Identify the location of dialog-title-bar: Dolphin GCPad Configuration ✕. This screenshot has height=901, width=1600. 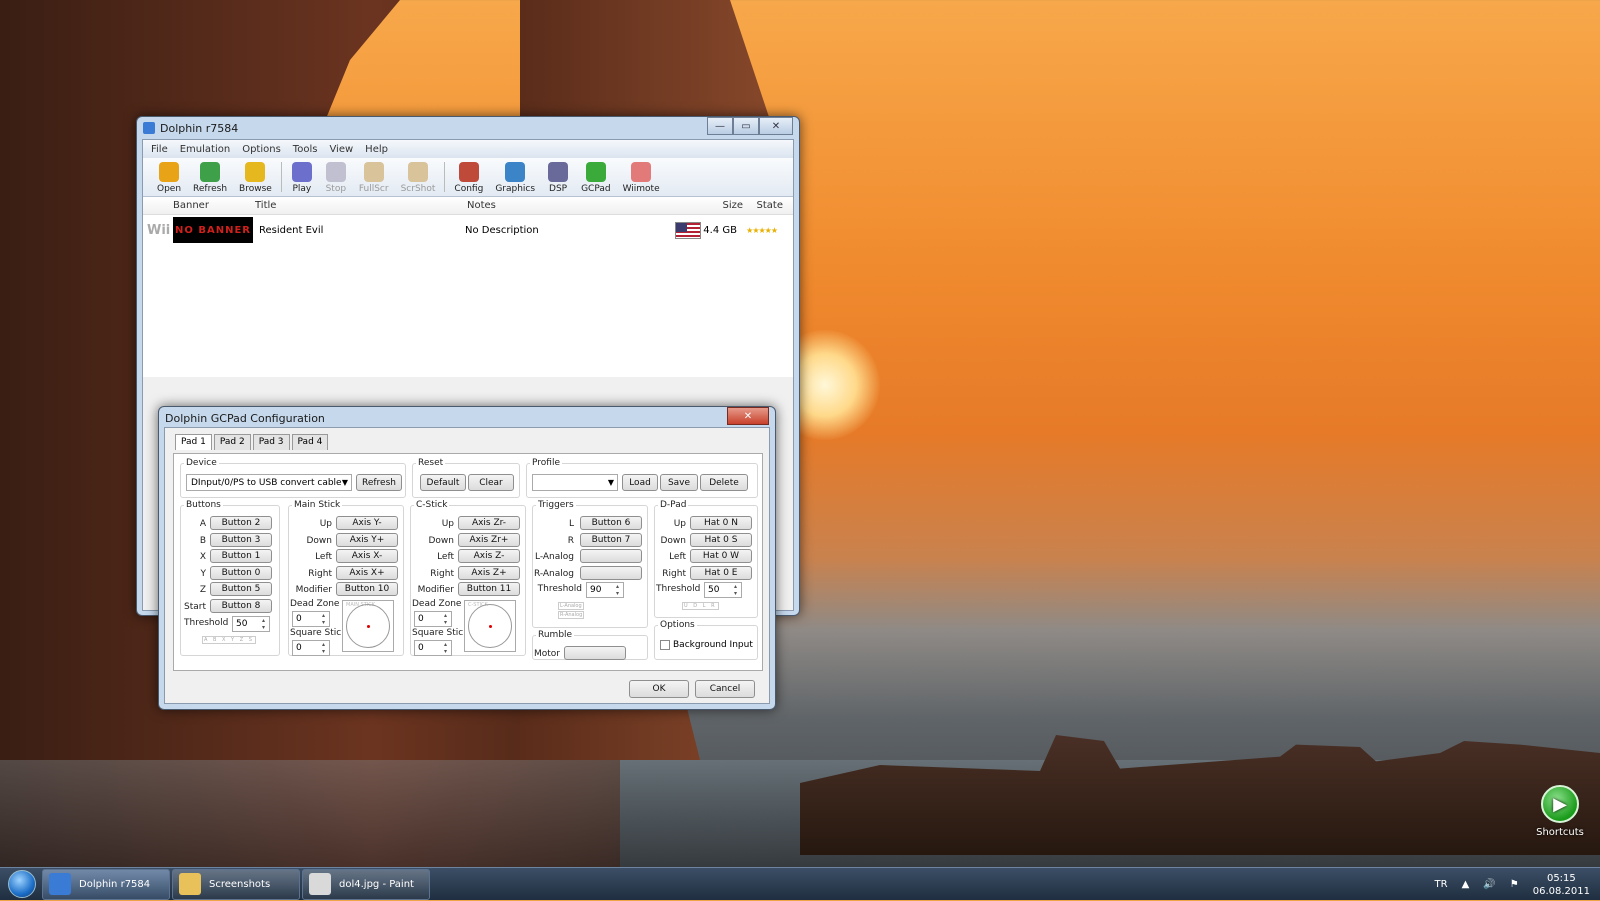
(467, 418).